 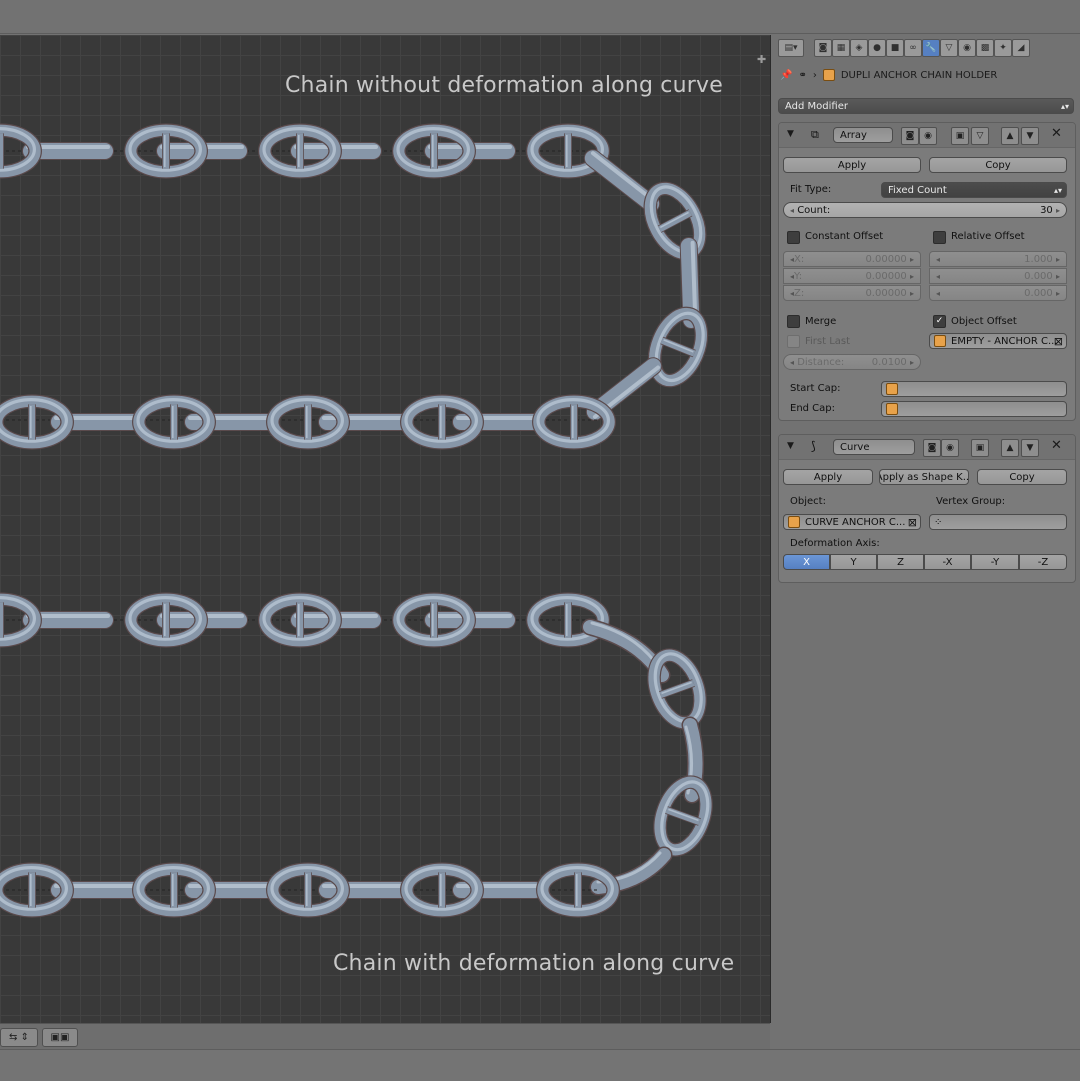 I want to click on start-cap-label: Start Cap:, so click(x=815, y=388).